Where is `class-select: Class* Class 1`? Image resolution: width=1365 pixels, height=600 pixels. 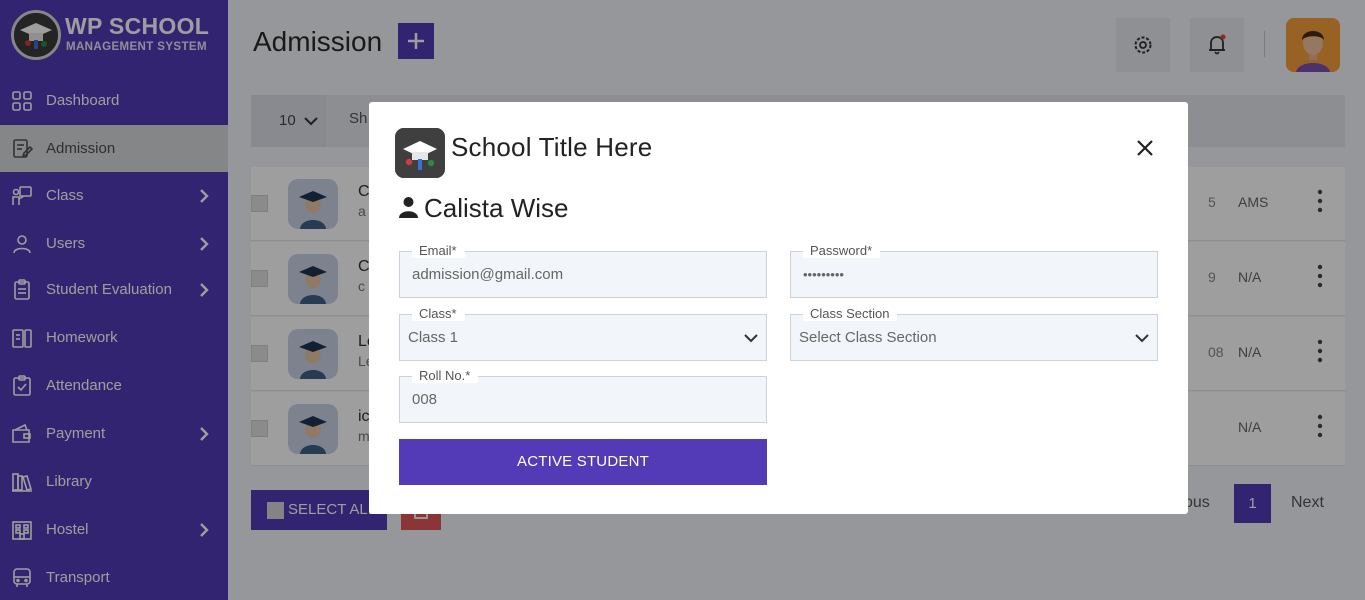 class-select: Class* Class 1 is located at coordinates (583, 334).